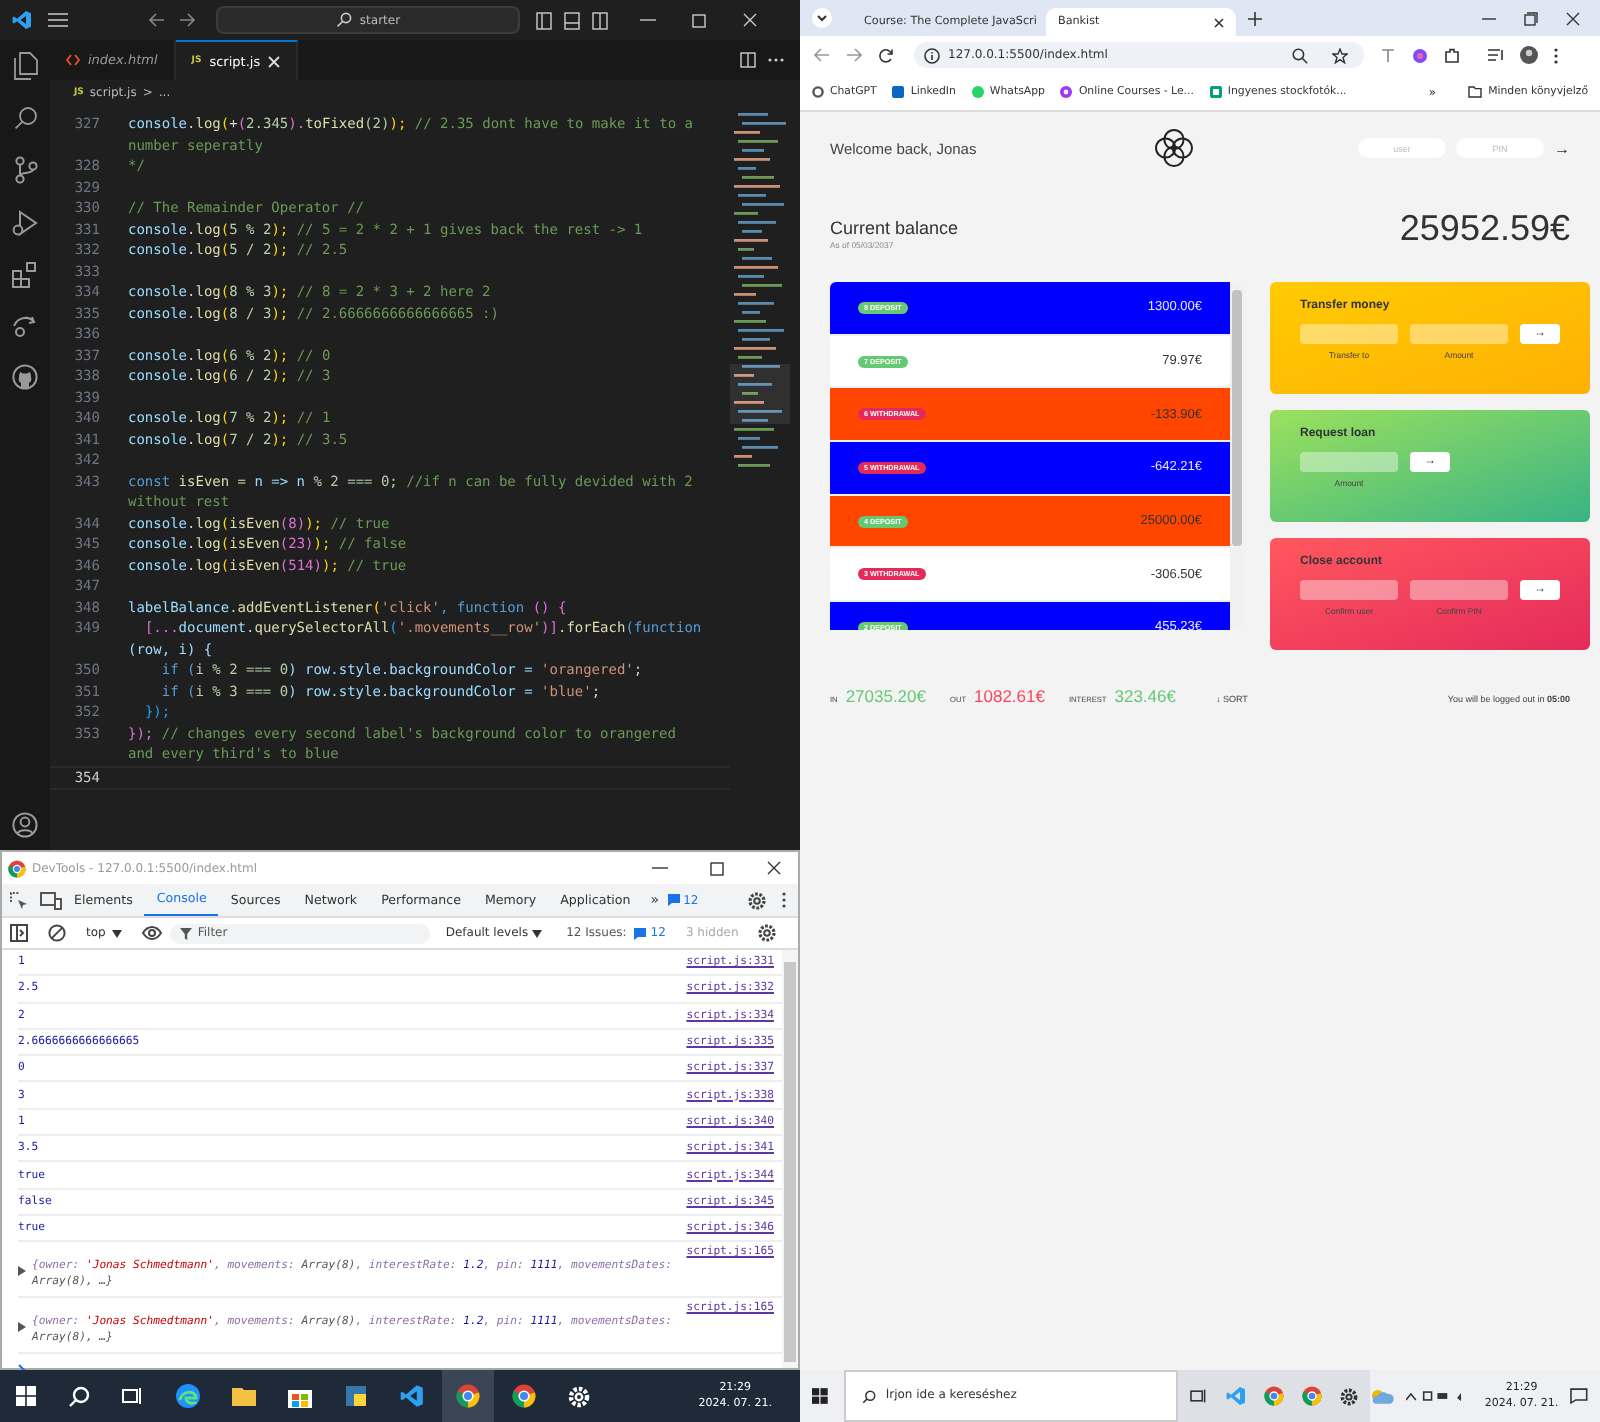 The width and height of the screenshot is (1600, 1422). I want to click on logo-icon, so click(1174, 148).